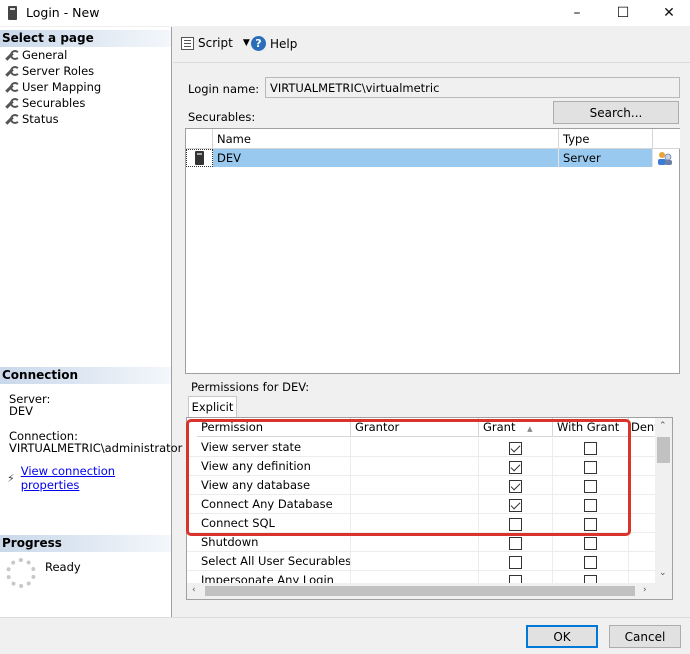  I want to click on connection-value: VIRTUALMETRIC\administrator, so click(96, 448).